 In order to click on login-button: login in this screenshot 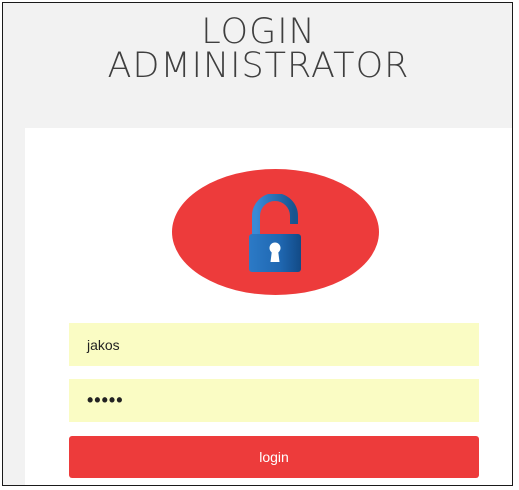, I will do `click(274, 457)`.